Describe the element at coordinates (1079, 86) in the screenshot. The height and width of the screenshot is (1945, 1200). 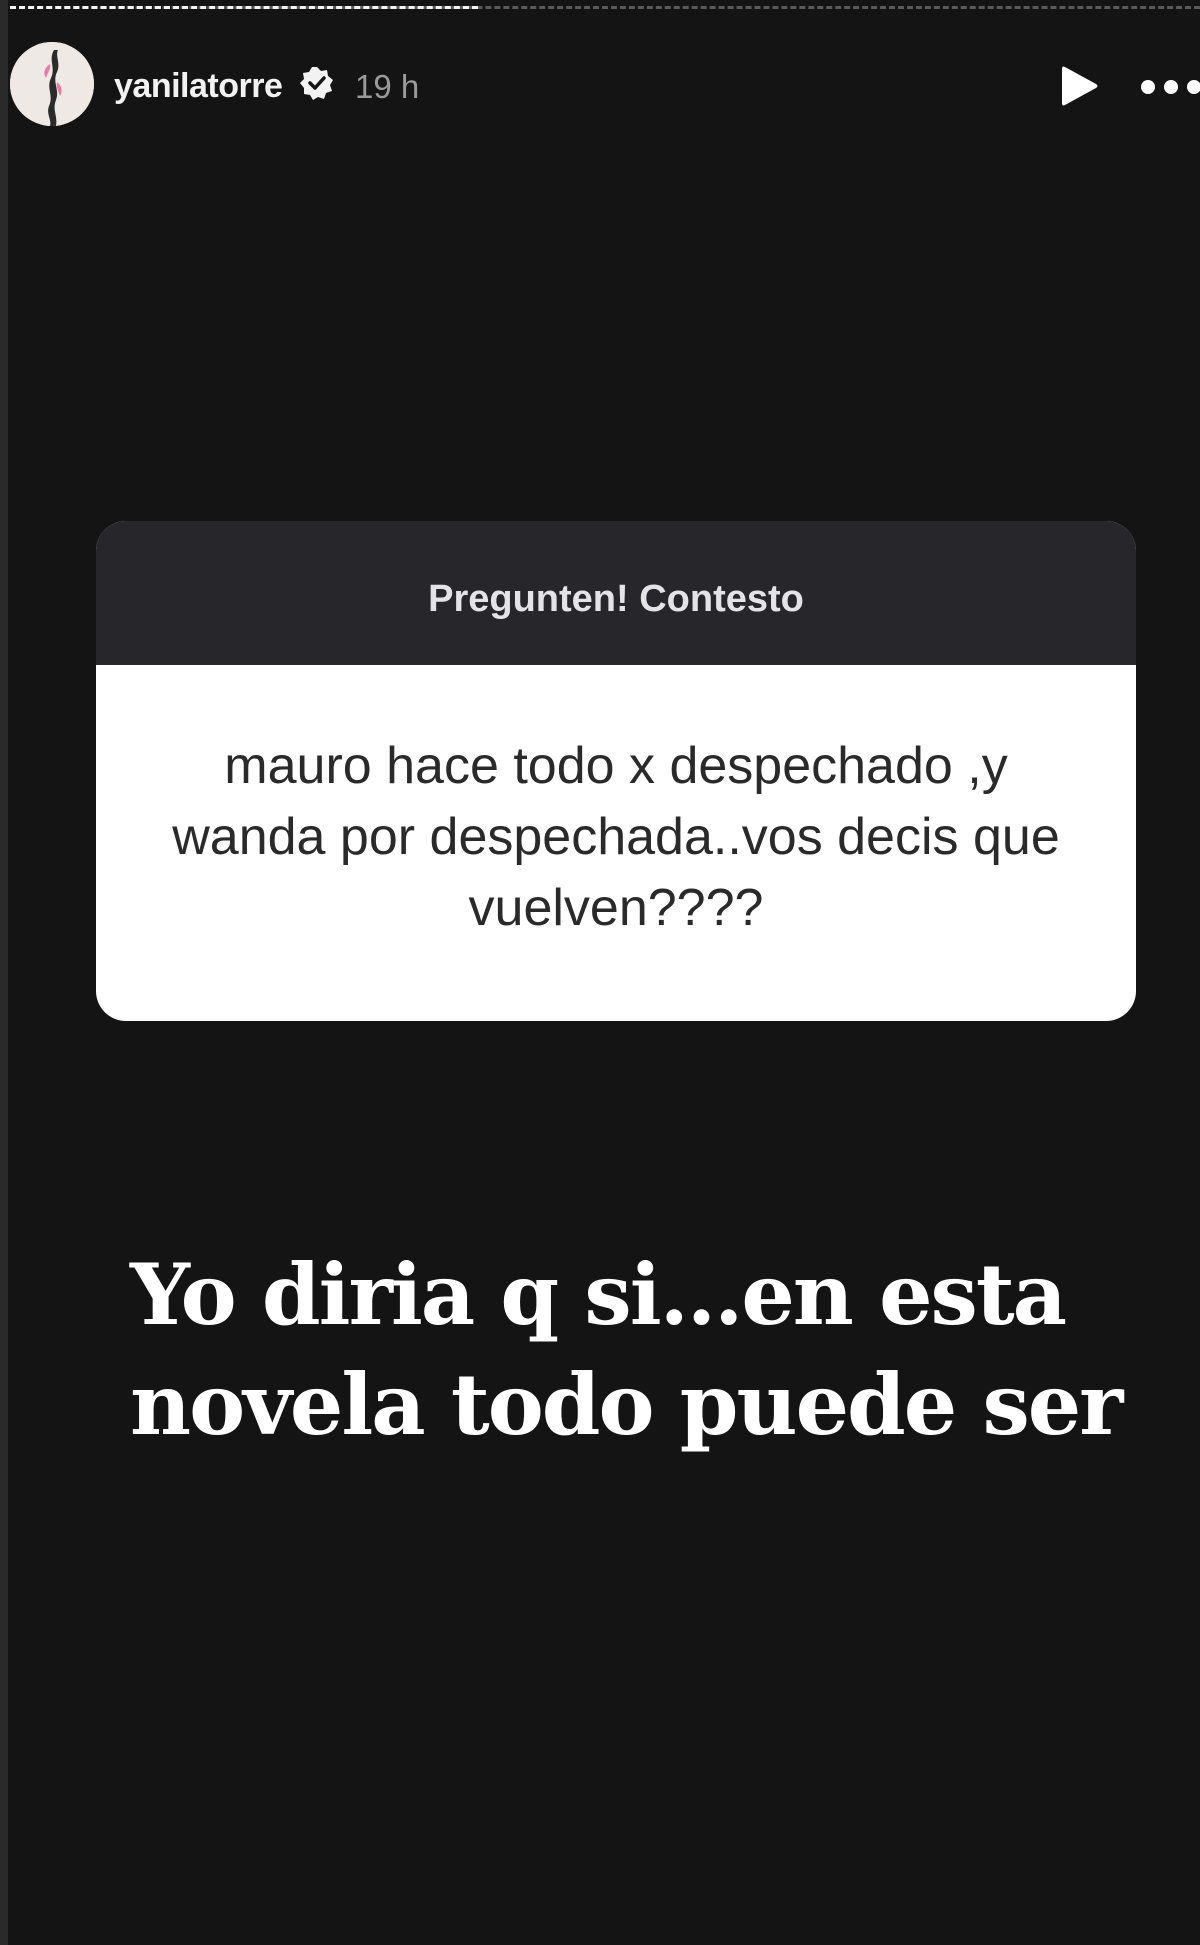
I see `play-icon` at that location.